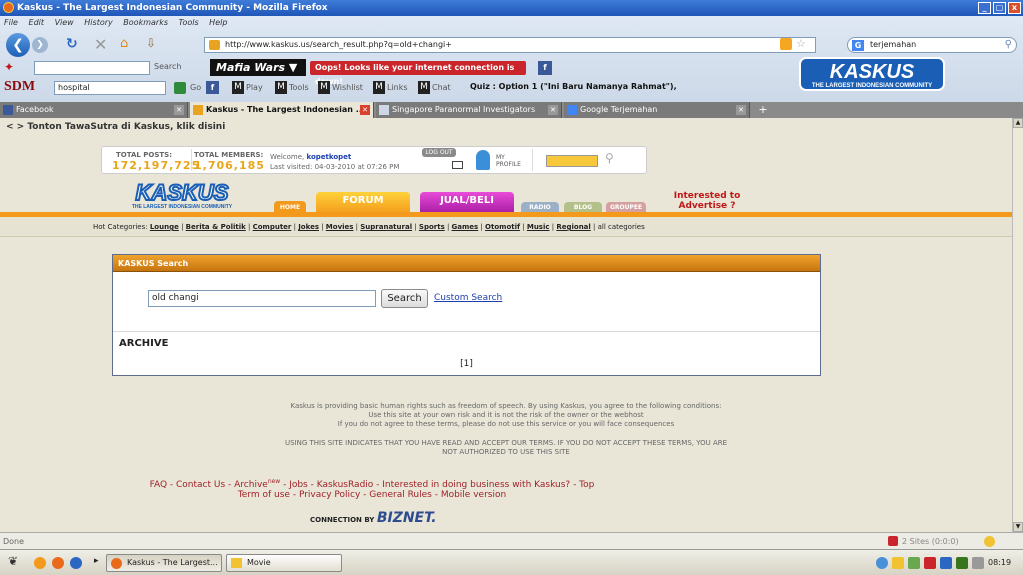 The height and width of the screenshot is (575, 1023). I want to click on facebook-small-icon: f, so click(212, 87).